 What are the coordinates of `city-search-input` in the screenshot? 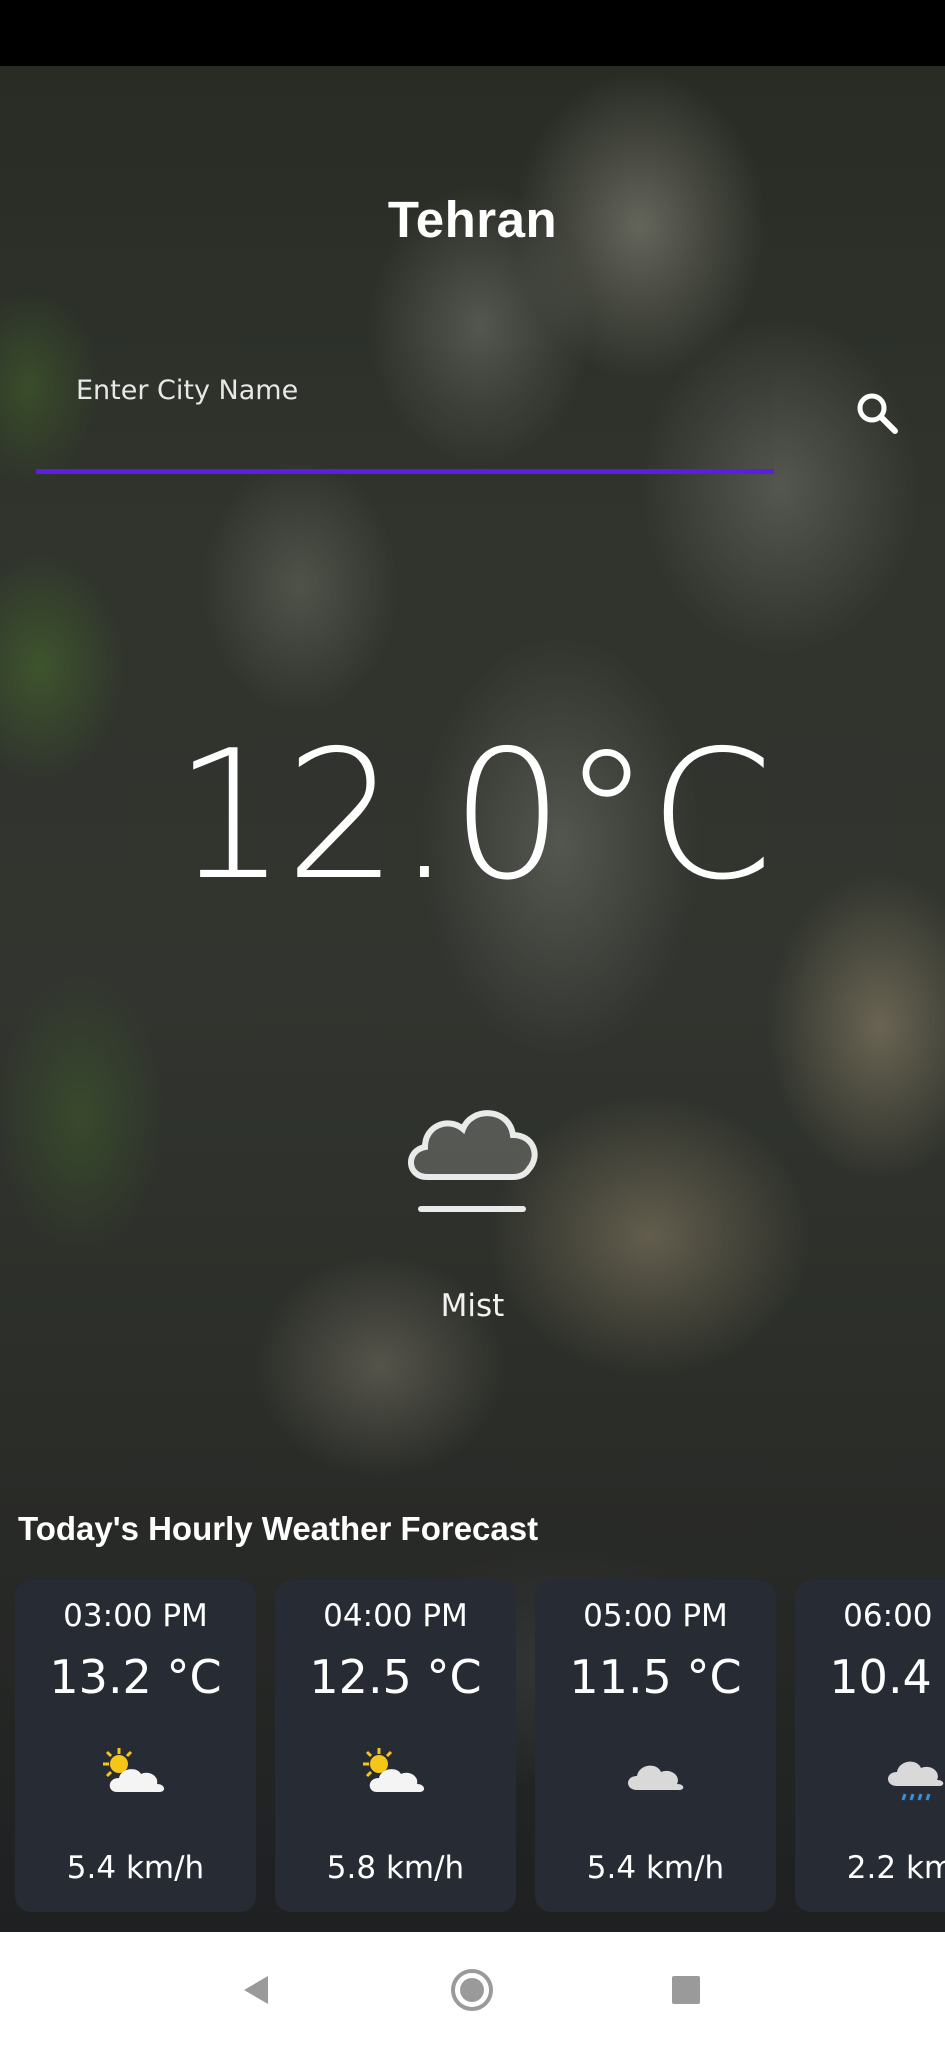 It's located at (396, 390).